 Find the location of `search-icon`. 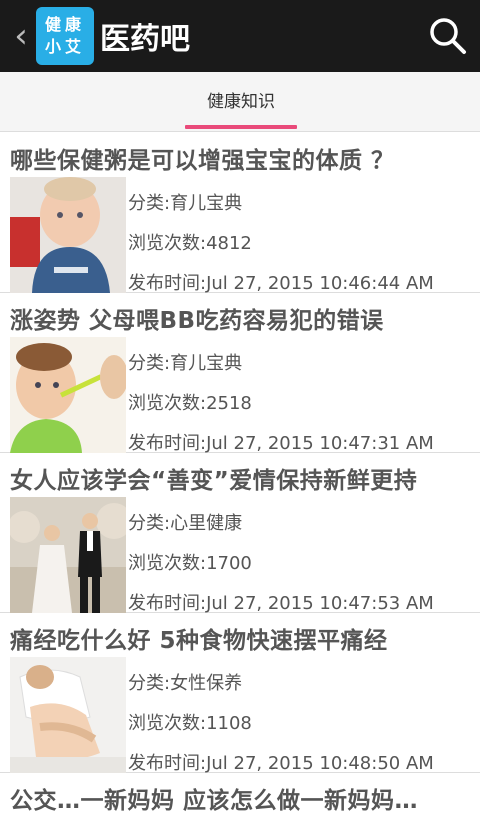

search-icon is located at coordinates (448, 36).